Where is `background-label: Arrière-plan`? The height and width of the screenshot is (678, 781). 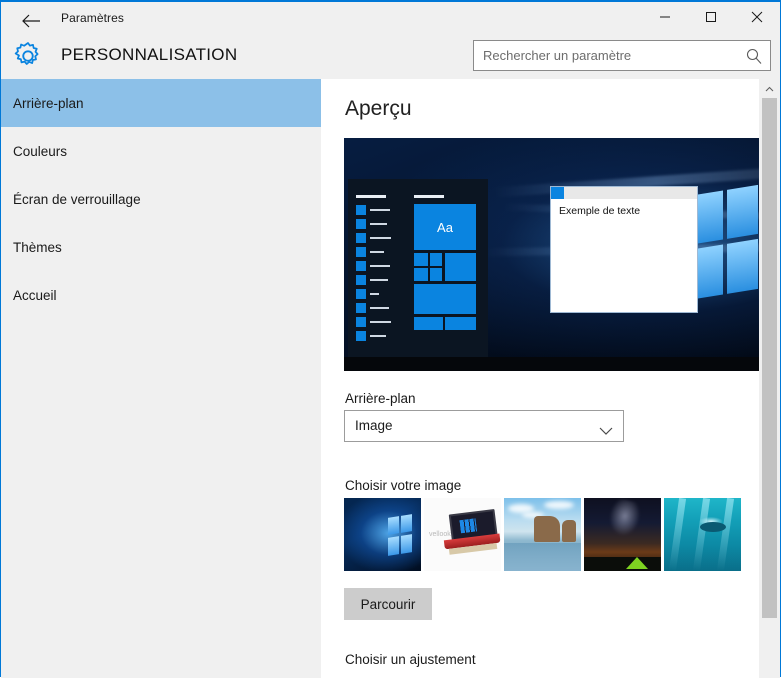
background-label: Arrière-plan is located at coordinates (380, 398).